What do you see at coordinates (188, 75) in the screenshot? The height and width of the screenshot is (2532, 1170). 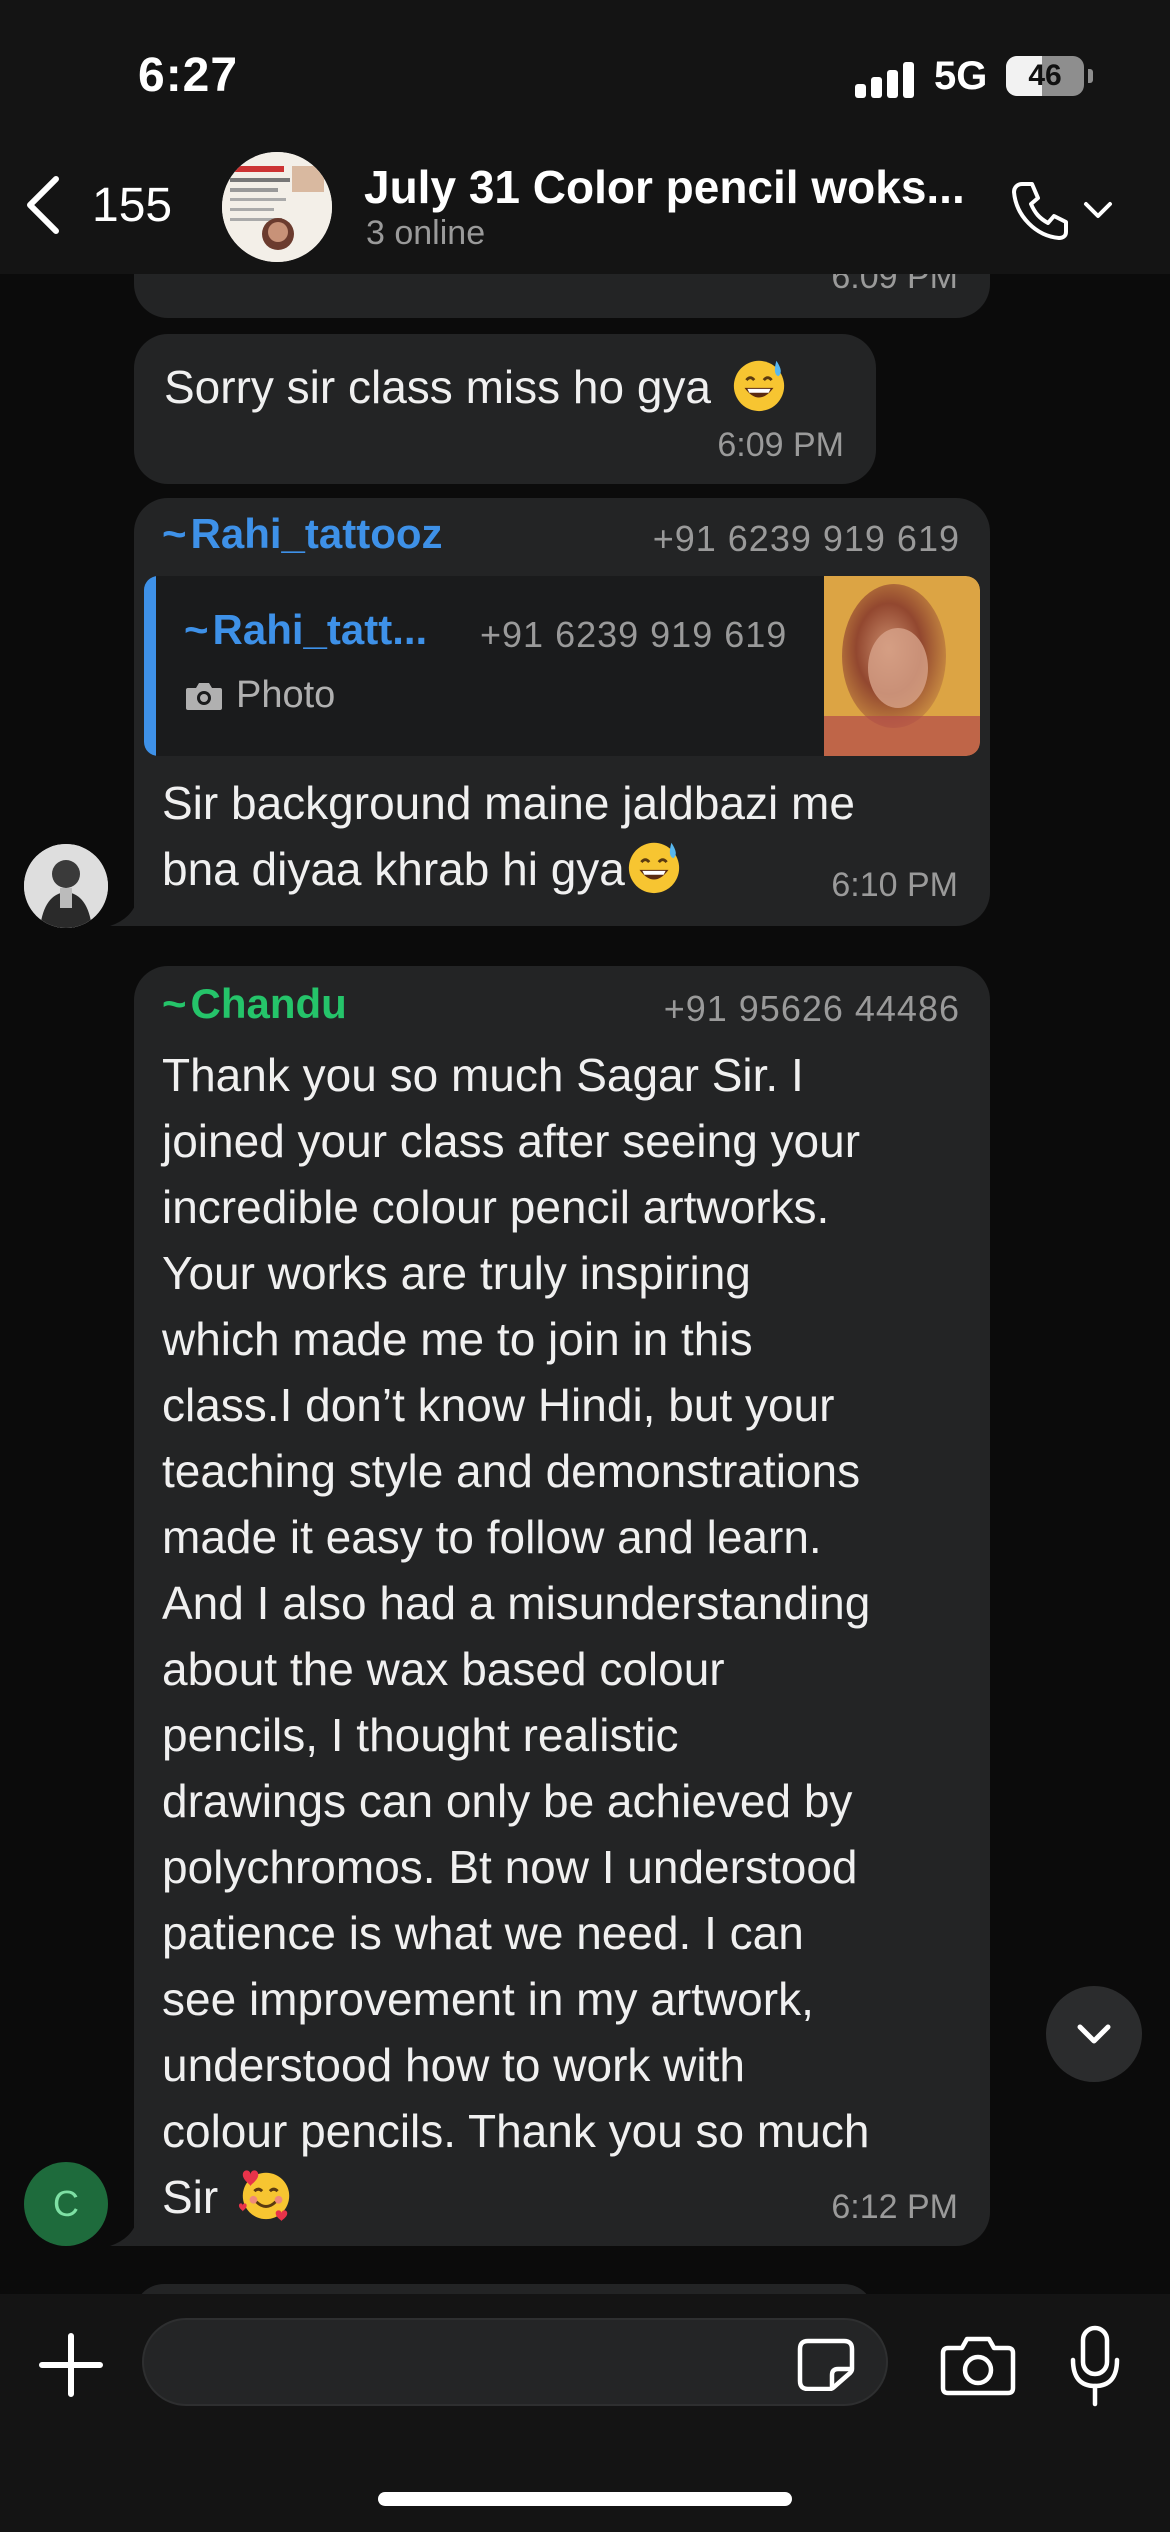 I see `status-time: 6:27` at bounding box center [188, 75].